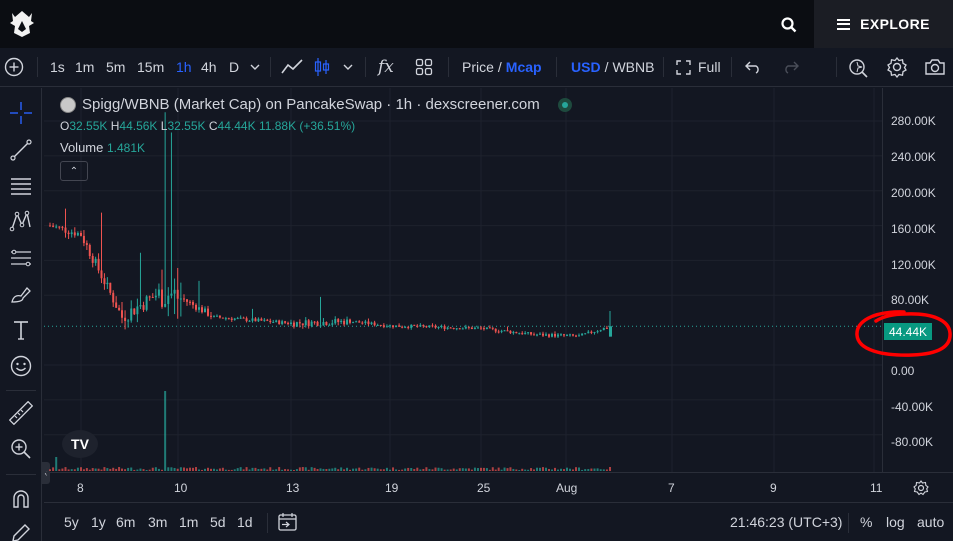 The width and height of the screenshot is (953, 541). I want to click on range-1m: 1m, so click(188, 522).